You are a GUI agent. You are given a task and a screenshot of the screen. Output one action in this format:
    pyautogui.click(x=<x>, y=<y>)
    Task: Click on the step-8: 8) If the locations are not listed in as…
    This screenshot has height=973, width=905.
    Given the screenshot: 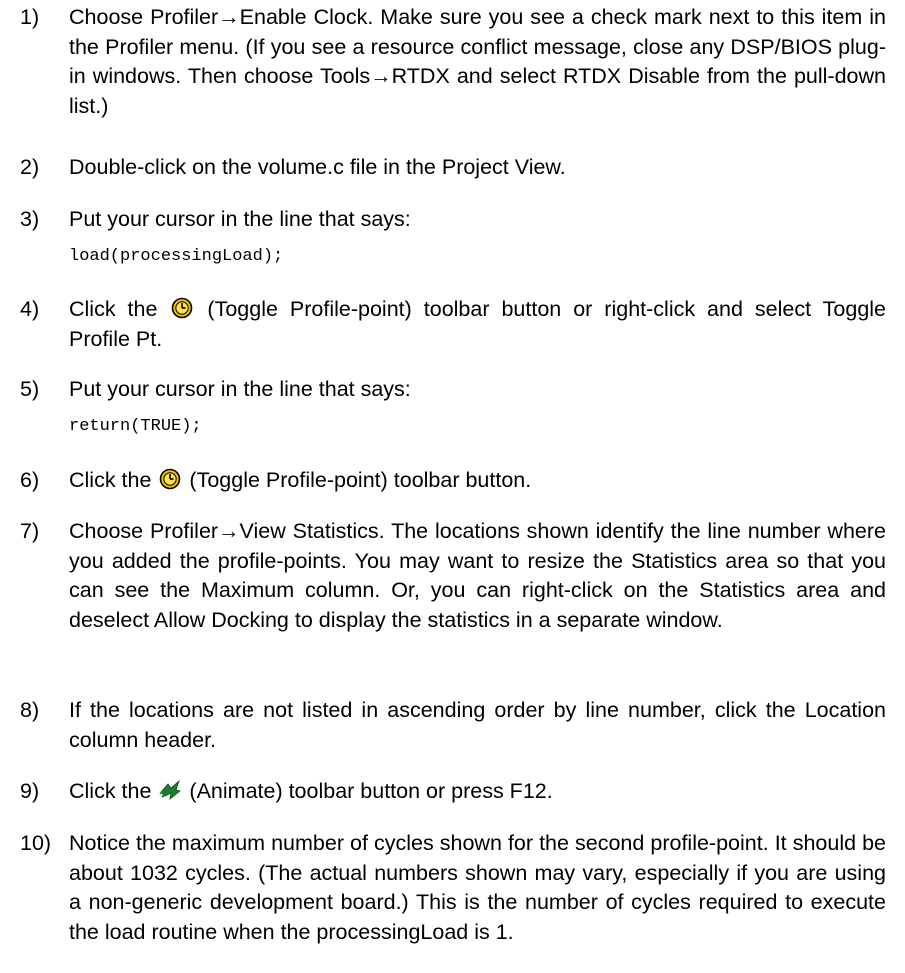 What is the action you would take?
    pyautogui.click(x=453, y=725)
    